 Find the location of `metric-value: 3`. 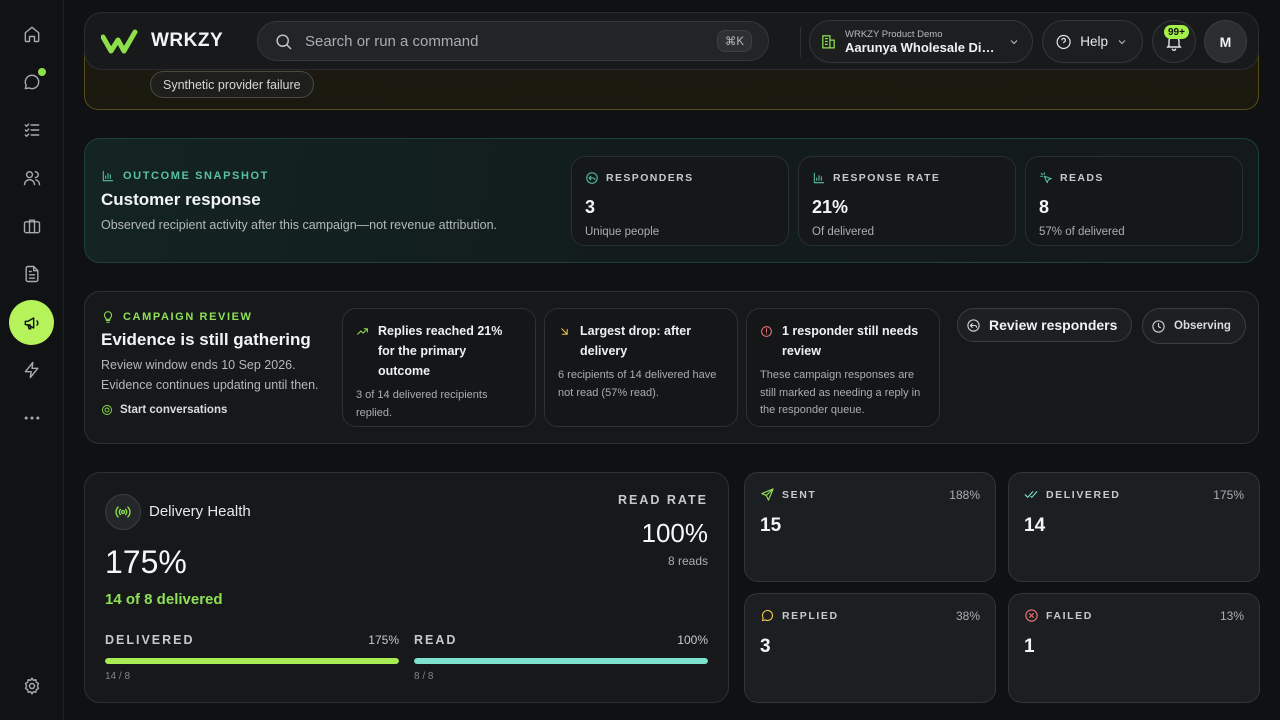

metric-value: 3 is located at coordinates (590, 207).